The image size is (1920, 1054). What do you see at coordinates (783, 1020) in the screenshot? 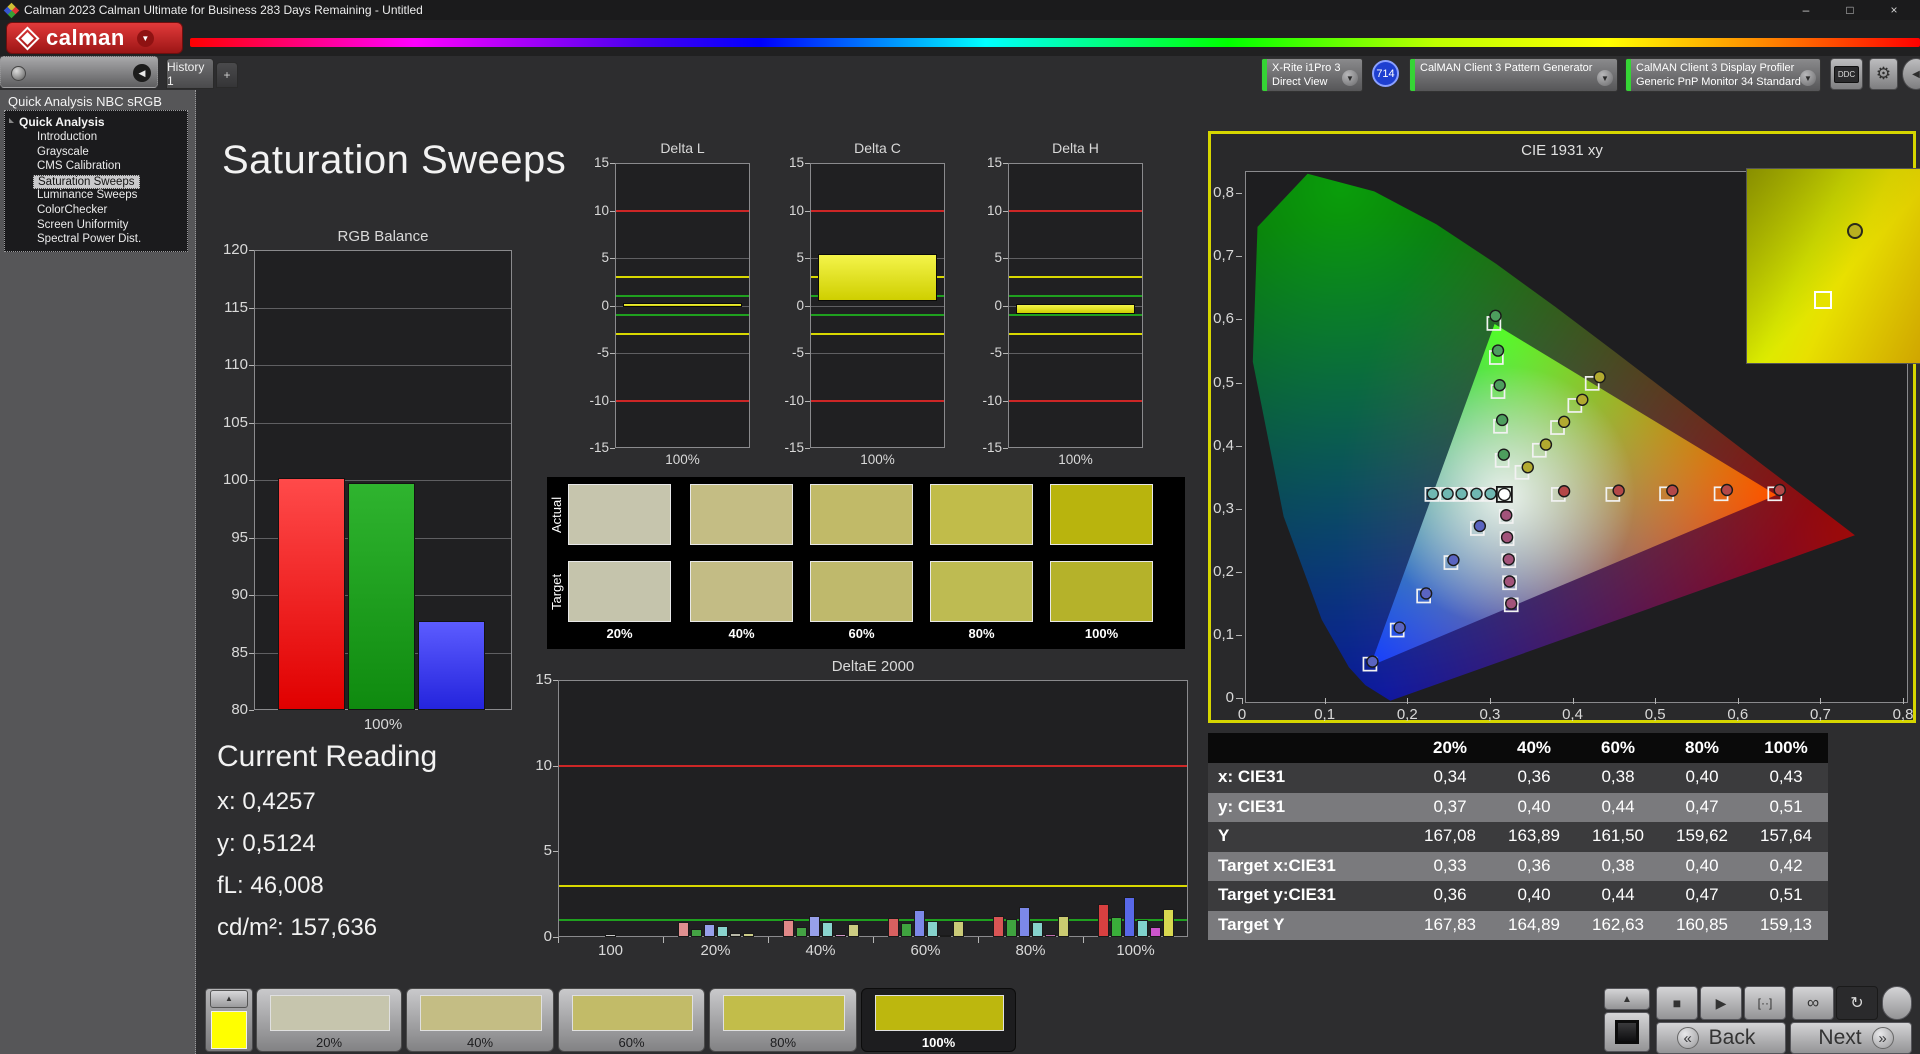
I see `pattern-tile-80%: 80%` at bounding box center [783, 1020].